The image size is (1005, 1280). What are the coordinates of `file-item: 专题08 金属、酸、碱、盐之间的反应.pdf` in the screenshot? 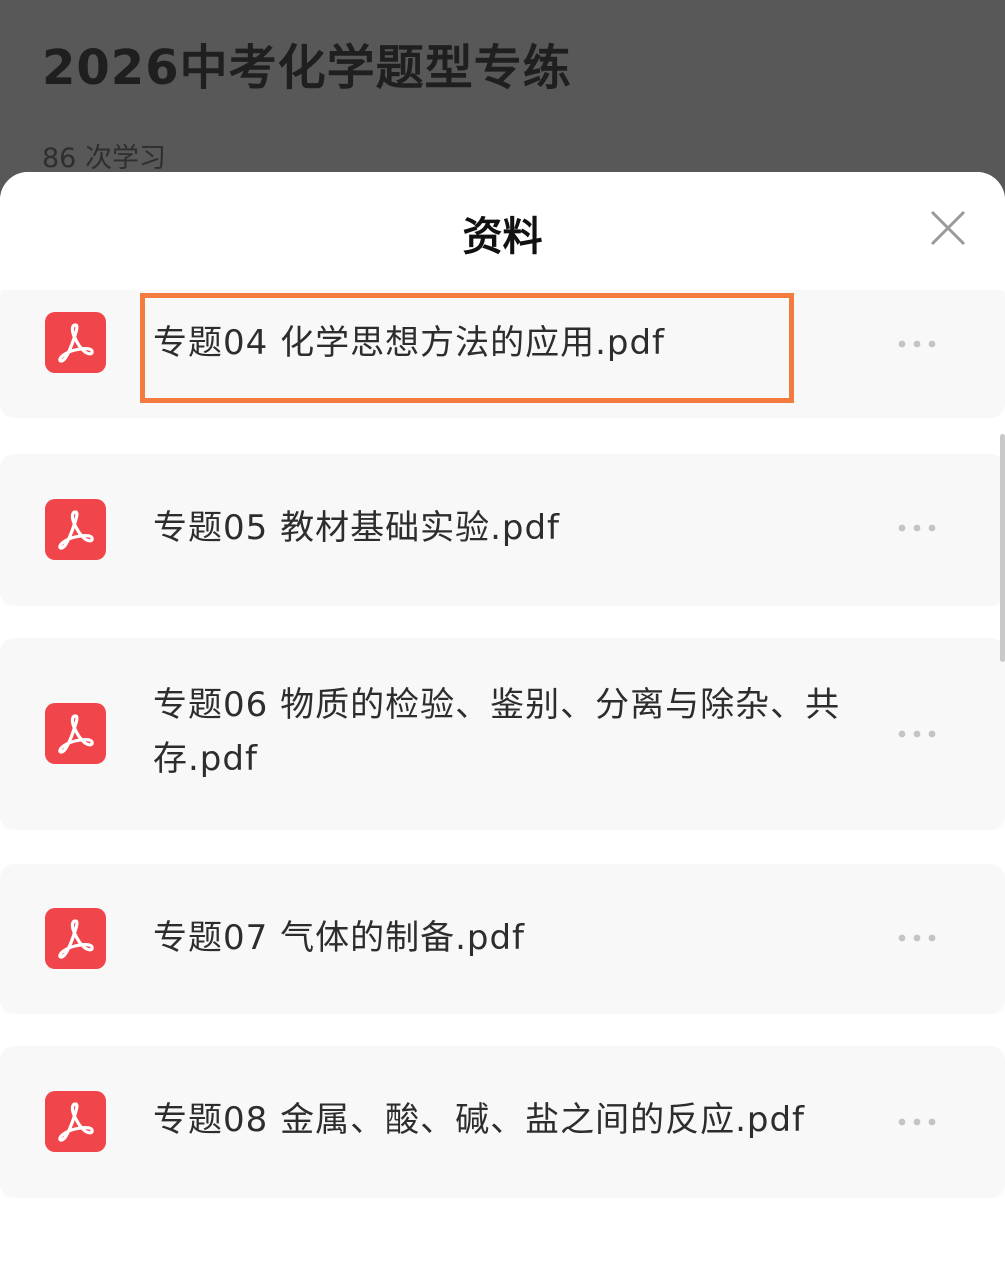 It's located at (502, 1122).